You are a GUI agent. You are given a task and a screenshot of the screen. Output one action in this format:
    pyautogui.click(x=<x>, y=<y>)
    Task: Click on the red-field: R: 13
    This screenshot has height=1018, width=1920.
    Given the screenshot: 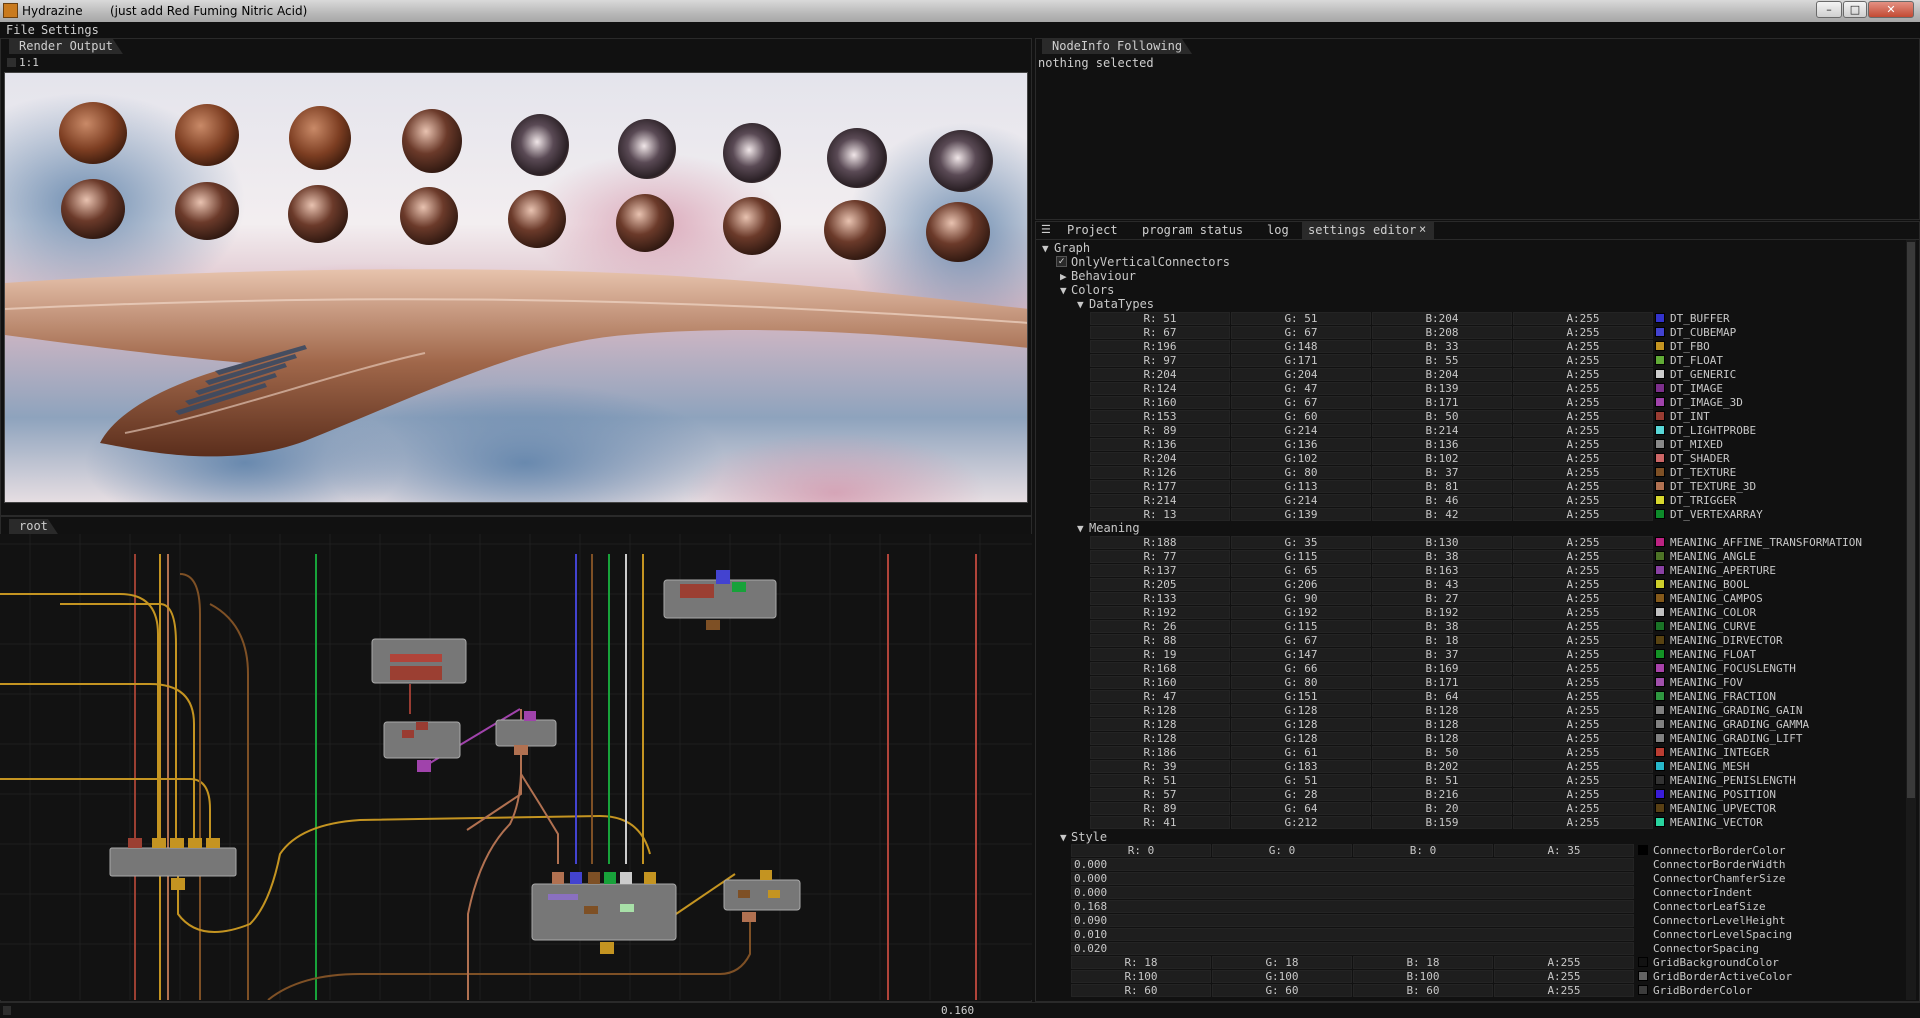 What is the action you would take?
    pyautogui.click(x=1160, y=514)
    